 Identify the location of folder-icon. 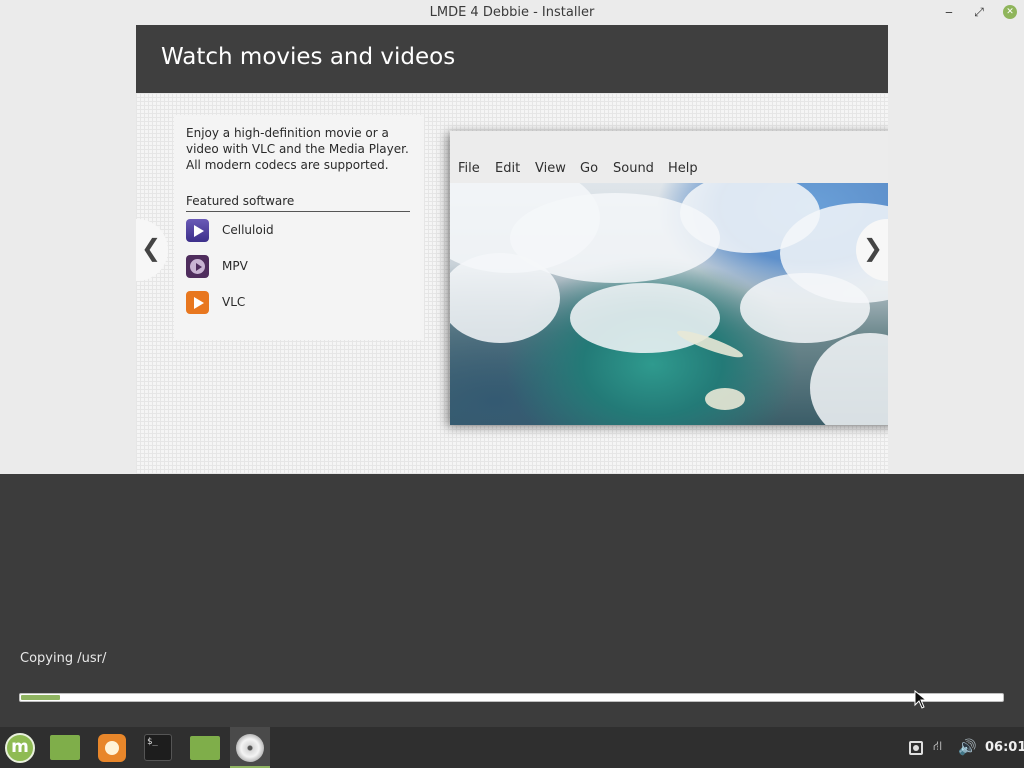
(65, 747).